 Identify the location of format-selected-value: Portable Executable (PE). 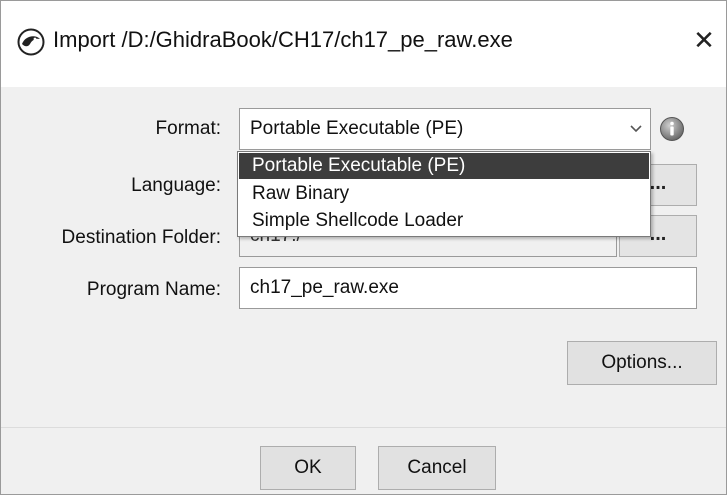
(357, 128).